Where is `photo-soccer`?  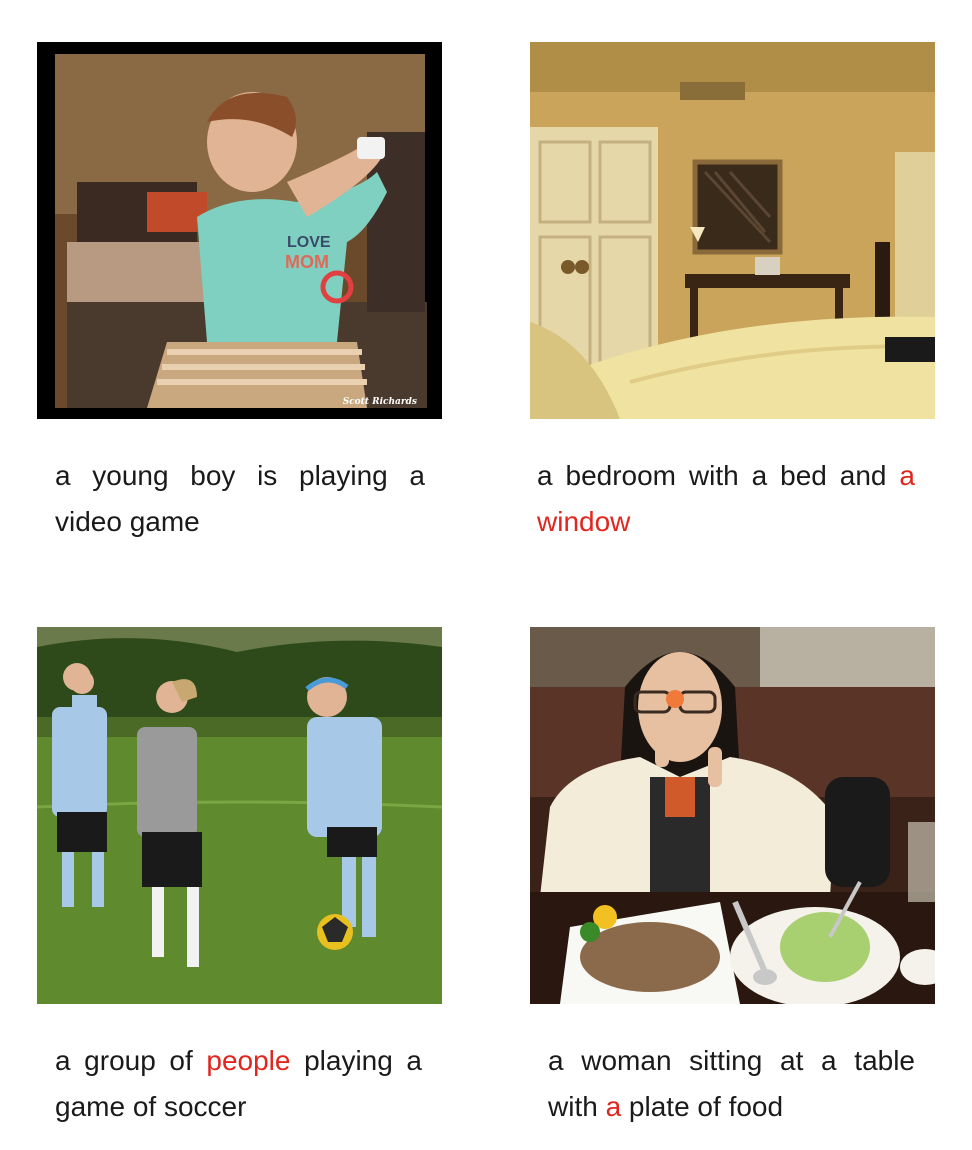 photo-soccer is located at coordinates (239, 815).